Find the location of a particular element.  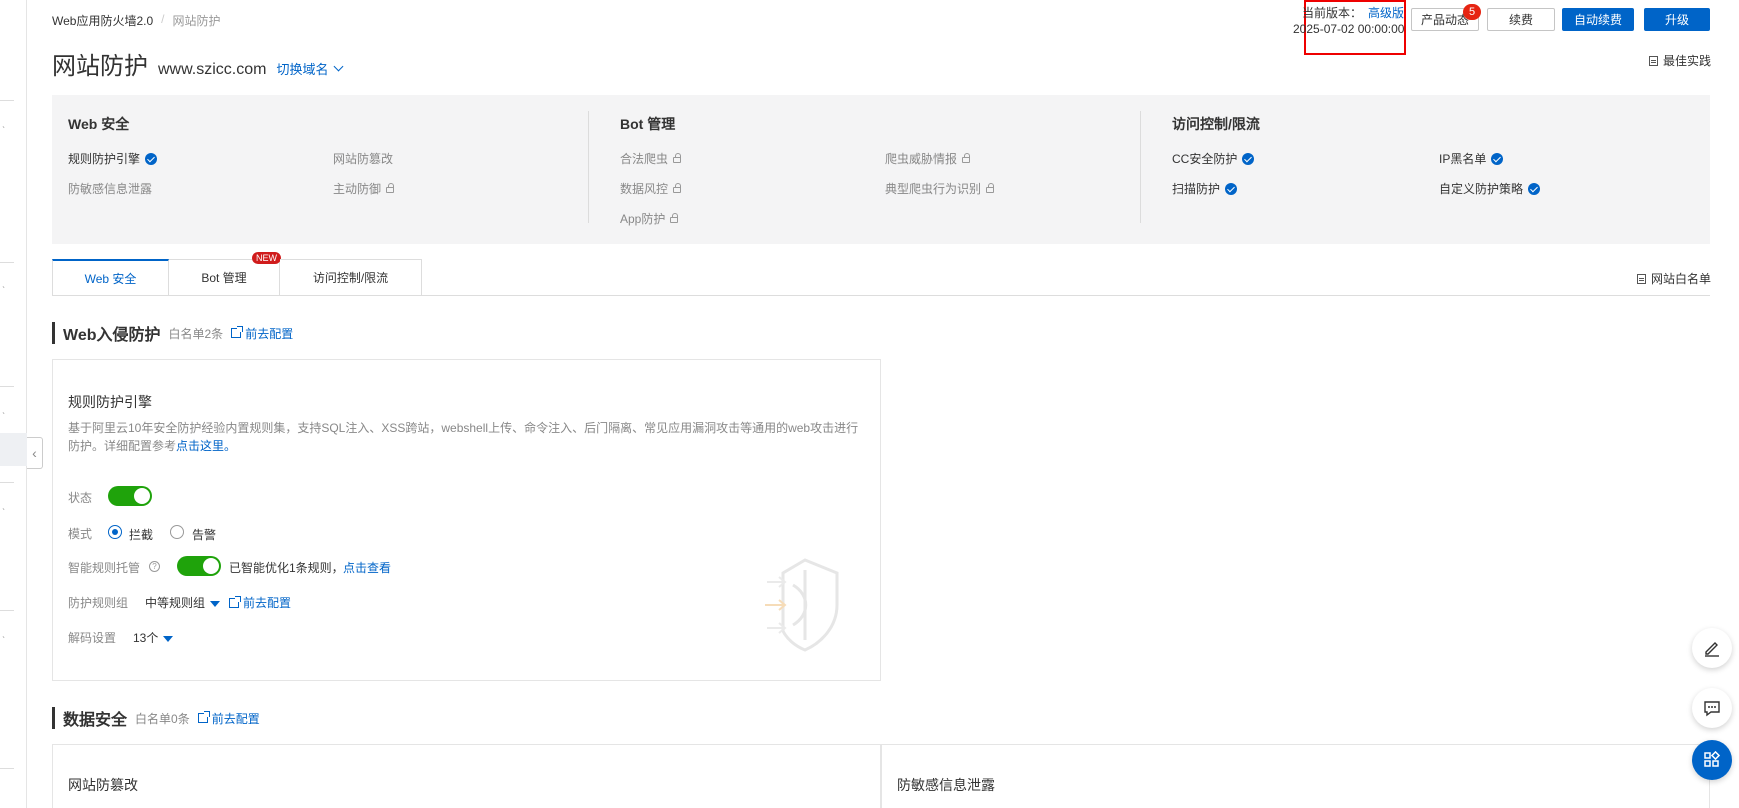

feature-ip-blacklist: IP黑名单 is located at coordinates (1471, 158).